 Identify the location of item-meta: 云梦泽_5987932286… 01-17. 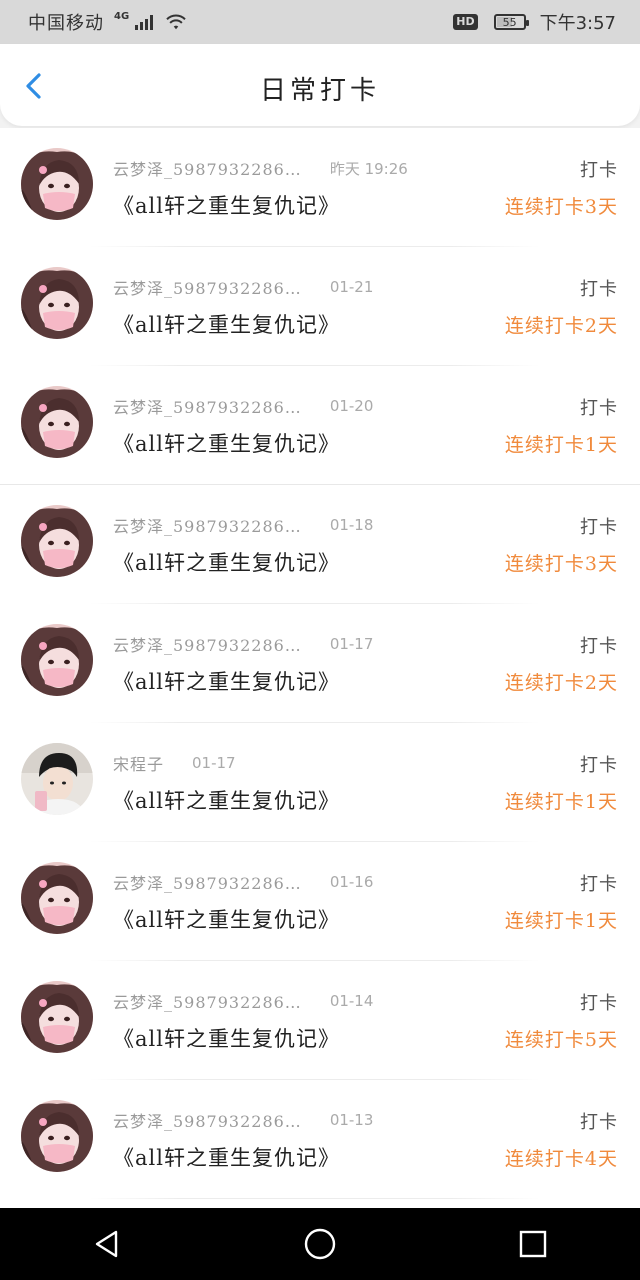
(243, 644).